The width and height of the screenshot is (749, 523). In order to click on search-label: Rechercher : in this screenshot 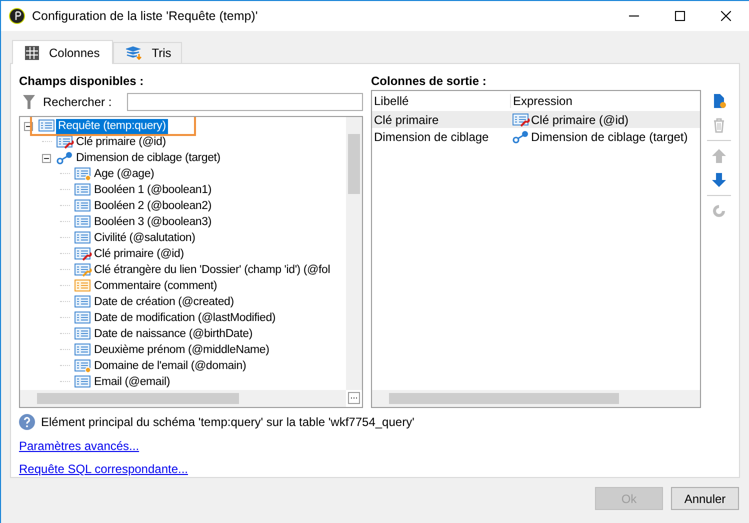, I will do `click(77, 102)`.